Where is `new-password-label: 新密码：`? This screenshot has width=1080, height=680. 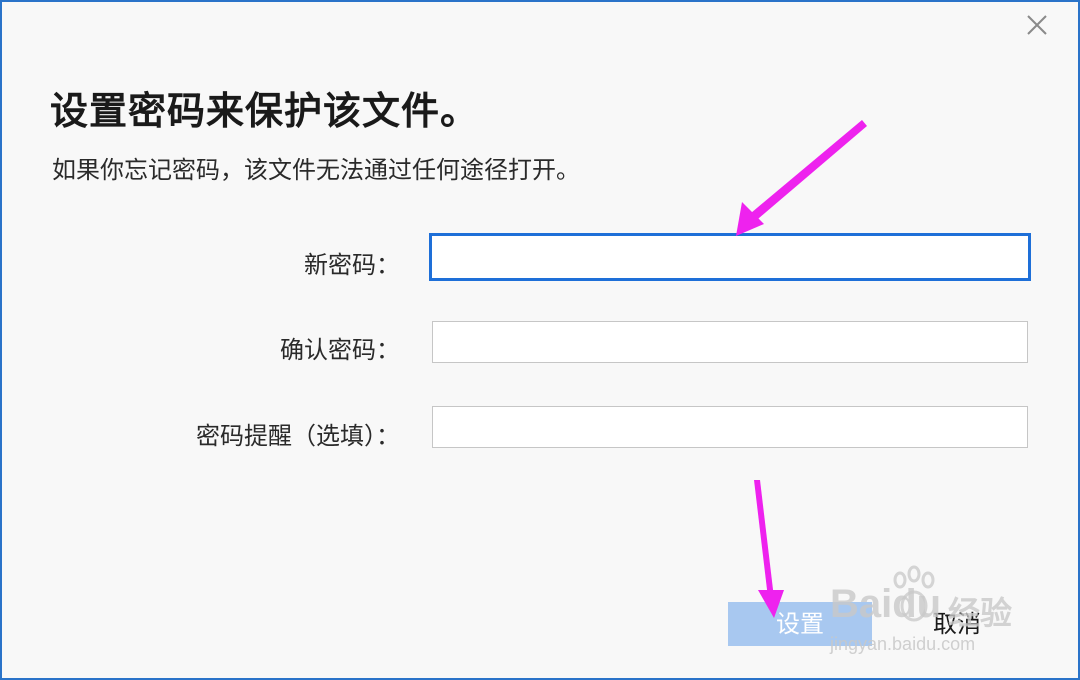
new-password-label: 新密码： is located at coordinates (352, 265).